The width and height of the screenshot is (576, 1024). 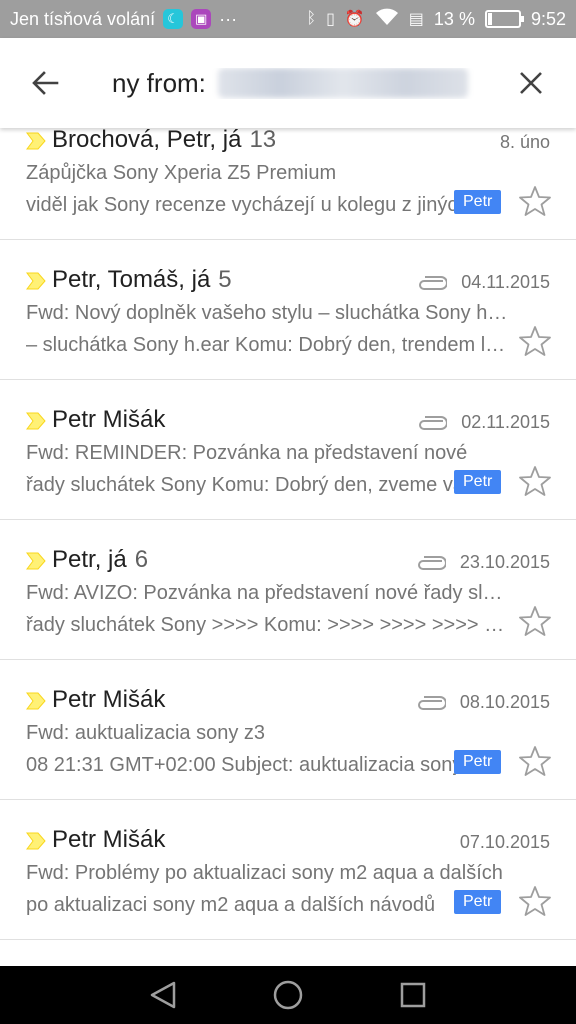 I want to click on back-button, so click(x=45, y=83).